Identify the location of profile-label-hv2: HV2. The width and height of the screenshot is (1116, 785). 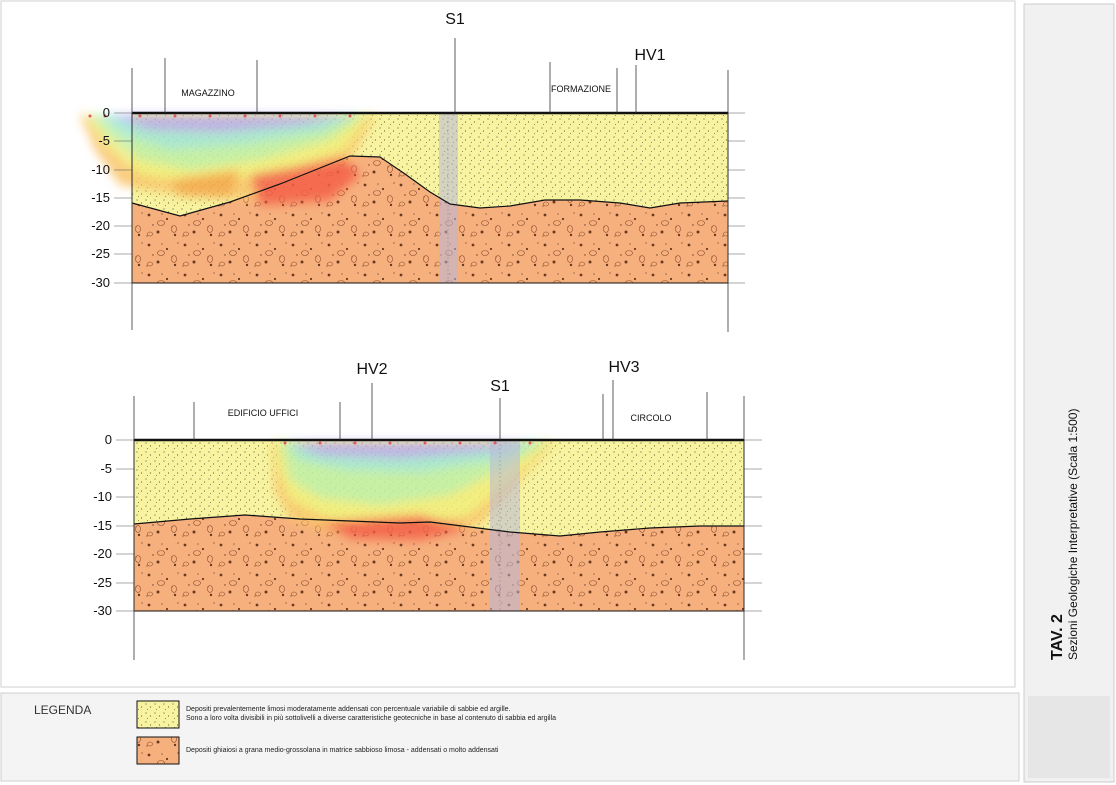
(371, 369).